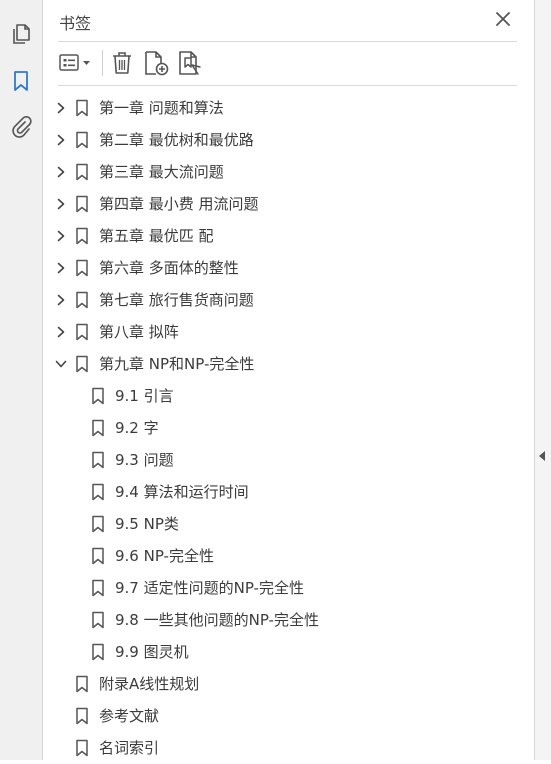 The image size is (551, 764). Describe the element at coordinates (289, 428) in the screenshot. I see `bookmark-item: 9.2 字` at that location.